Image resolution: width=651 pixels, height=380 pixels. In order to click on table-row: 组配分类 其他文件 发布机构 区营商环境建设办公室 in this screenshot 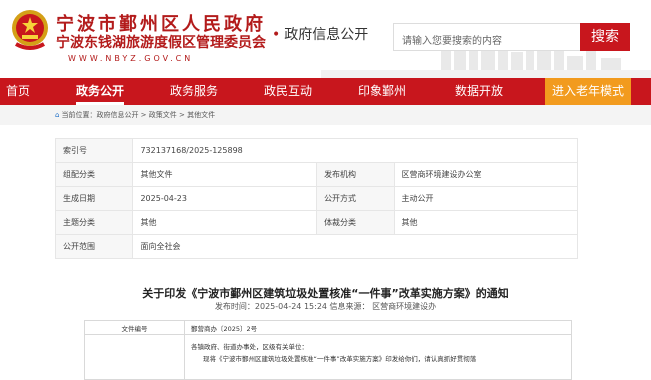, I will do `click(316, 174)`.